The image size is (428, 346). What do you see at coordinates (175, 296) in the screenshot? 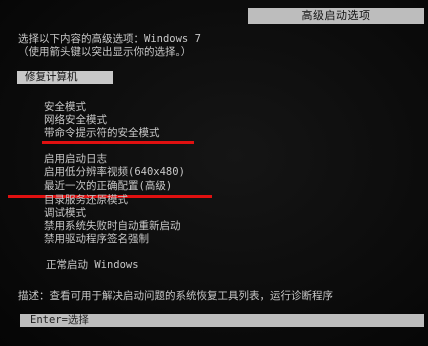
I see `description-text: 描述：查看可用于解决启动问题的系统恢复工具列表，运行诊断程序` at bounding box center [175, 296].